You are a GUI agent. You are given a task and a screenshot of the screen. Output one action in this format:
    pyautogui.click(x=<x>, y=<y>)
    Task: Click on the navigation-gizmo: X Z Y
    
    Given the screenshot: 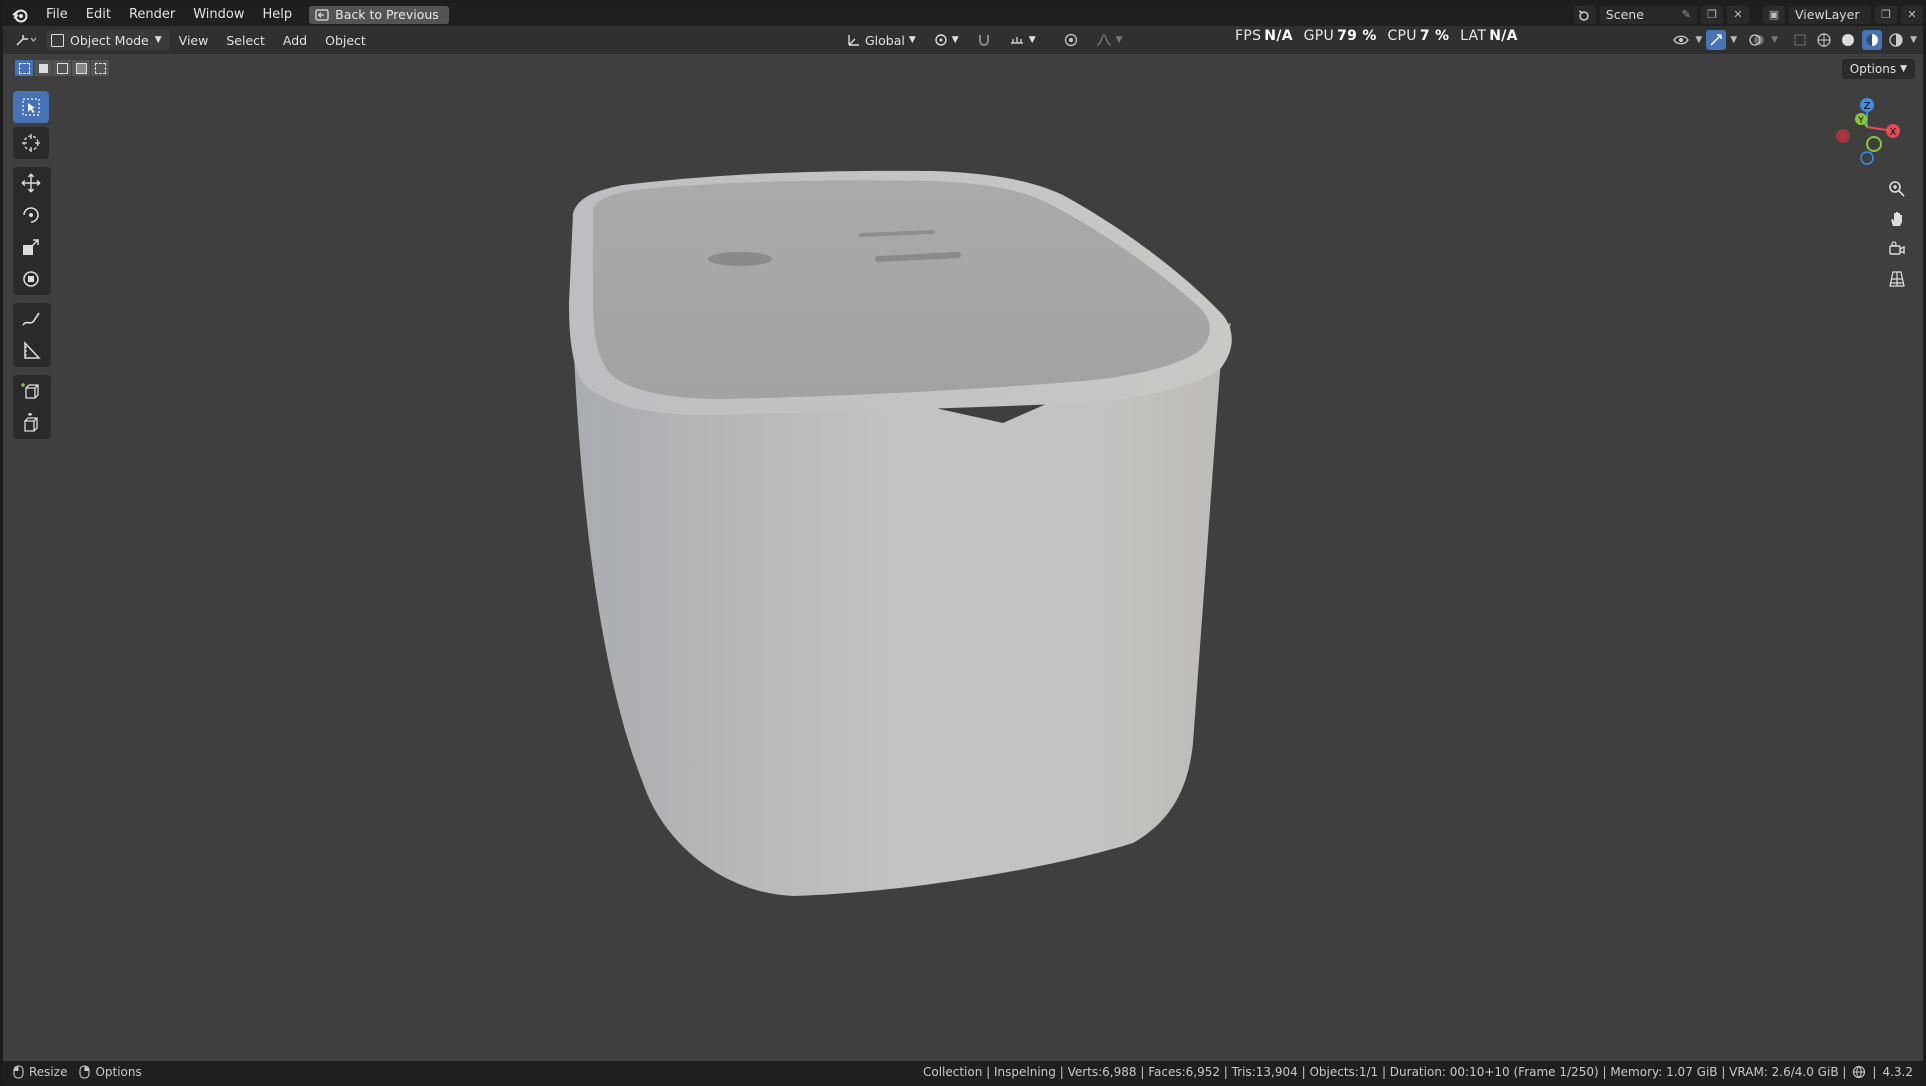 What is the action you would take?
    pyautogui.click(x=1867, y=133)
    